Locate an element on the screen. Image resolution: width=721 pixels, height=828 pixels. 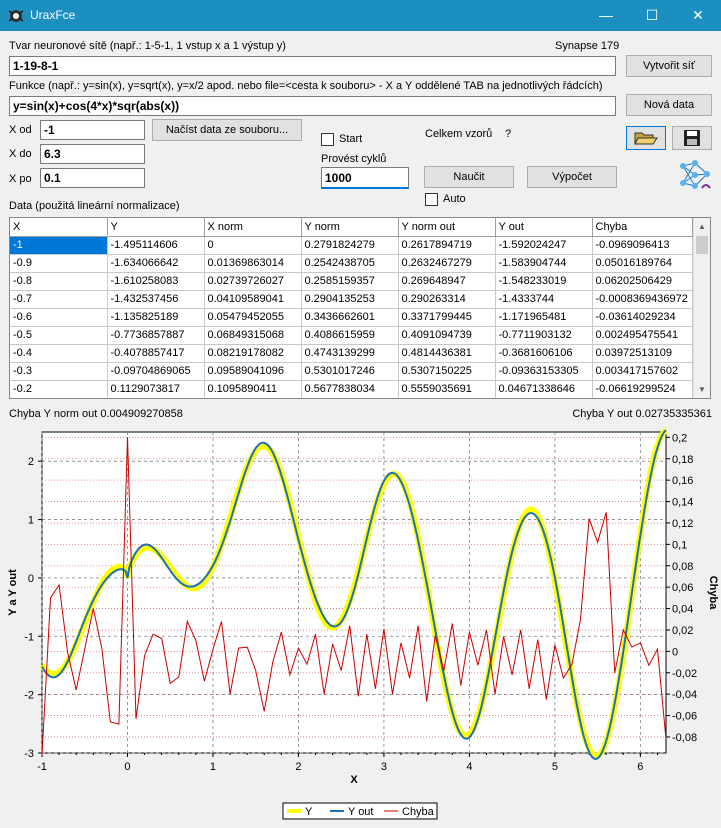
table-cell: -0.4 is located at coordinates (59, 353).